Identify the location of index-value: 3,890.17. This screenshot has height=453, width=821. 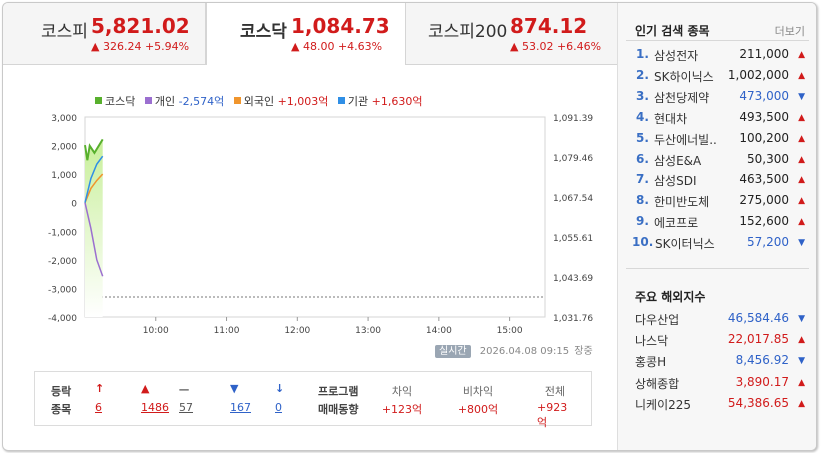
(762, 381).